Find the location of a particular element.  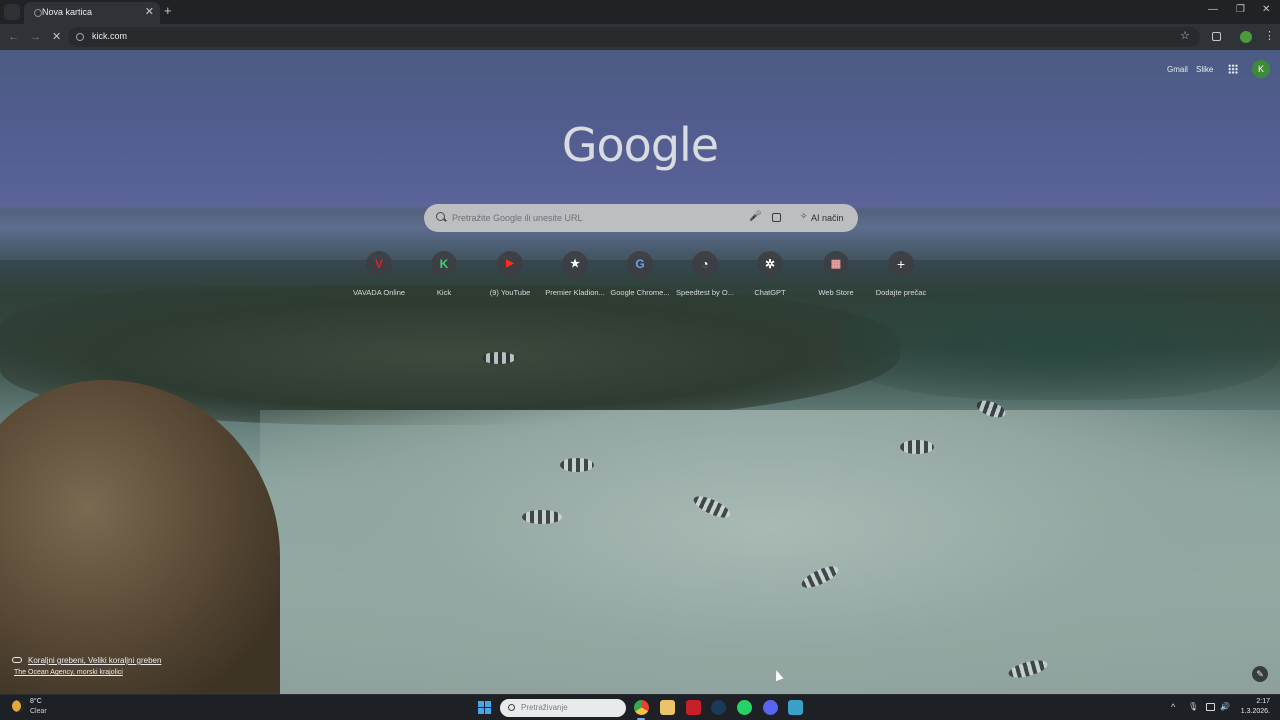

web-store-icon: ▦ is located at coordinates (836, 264).